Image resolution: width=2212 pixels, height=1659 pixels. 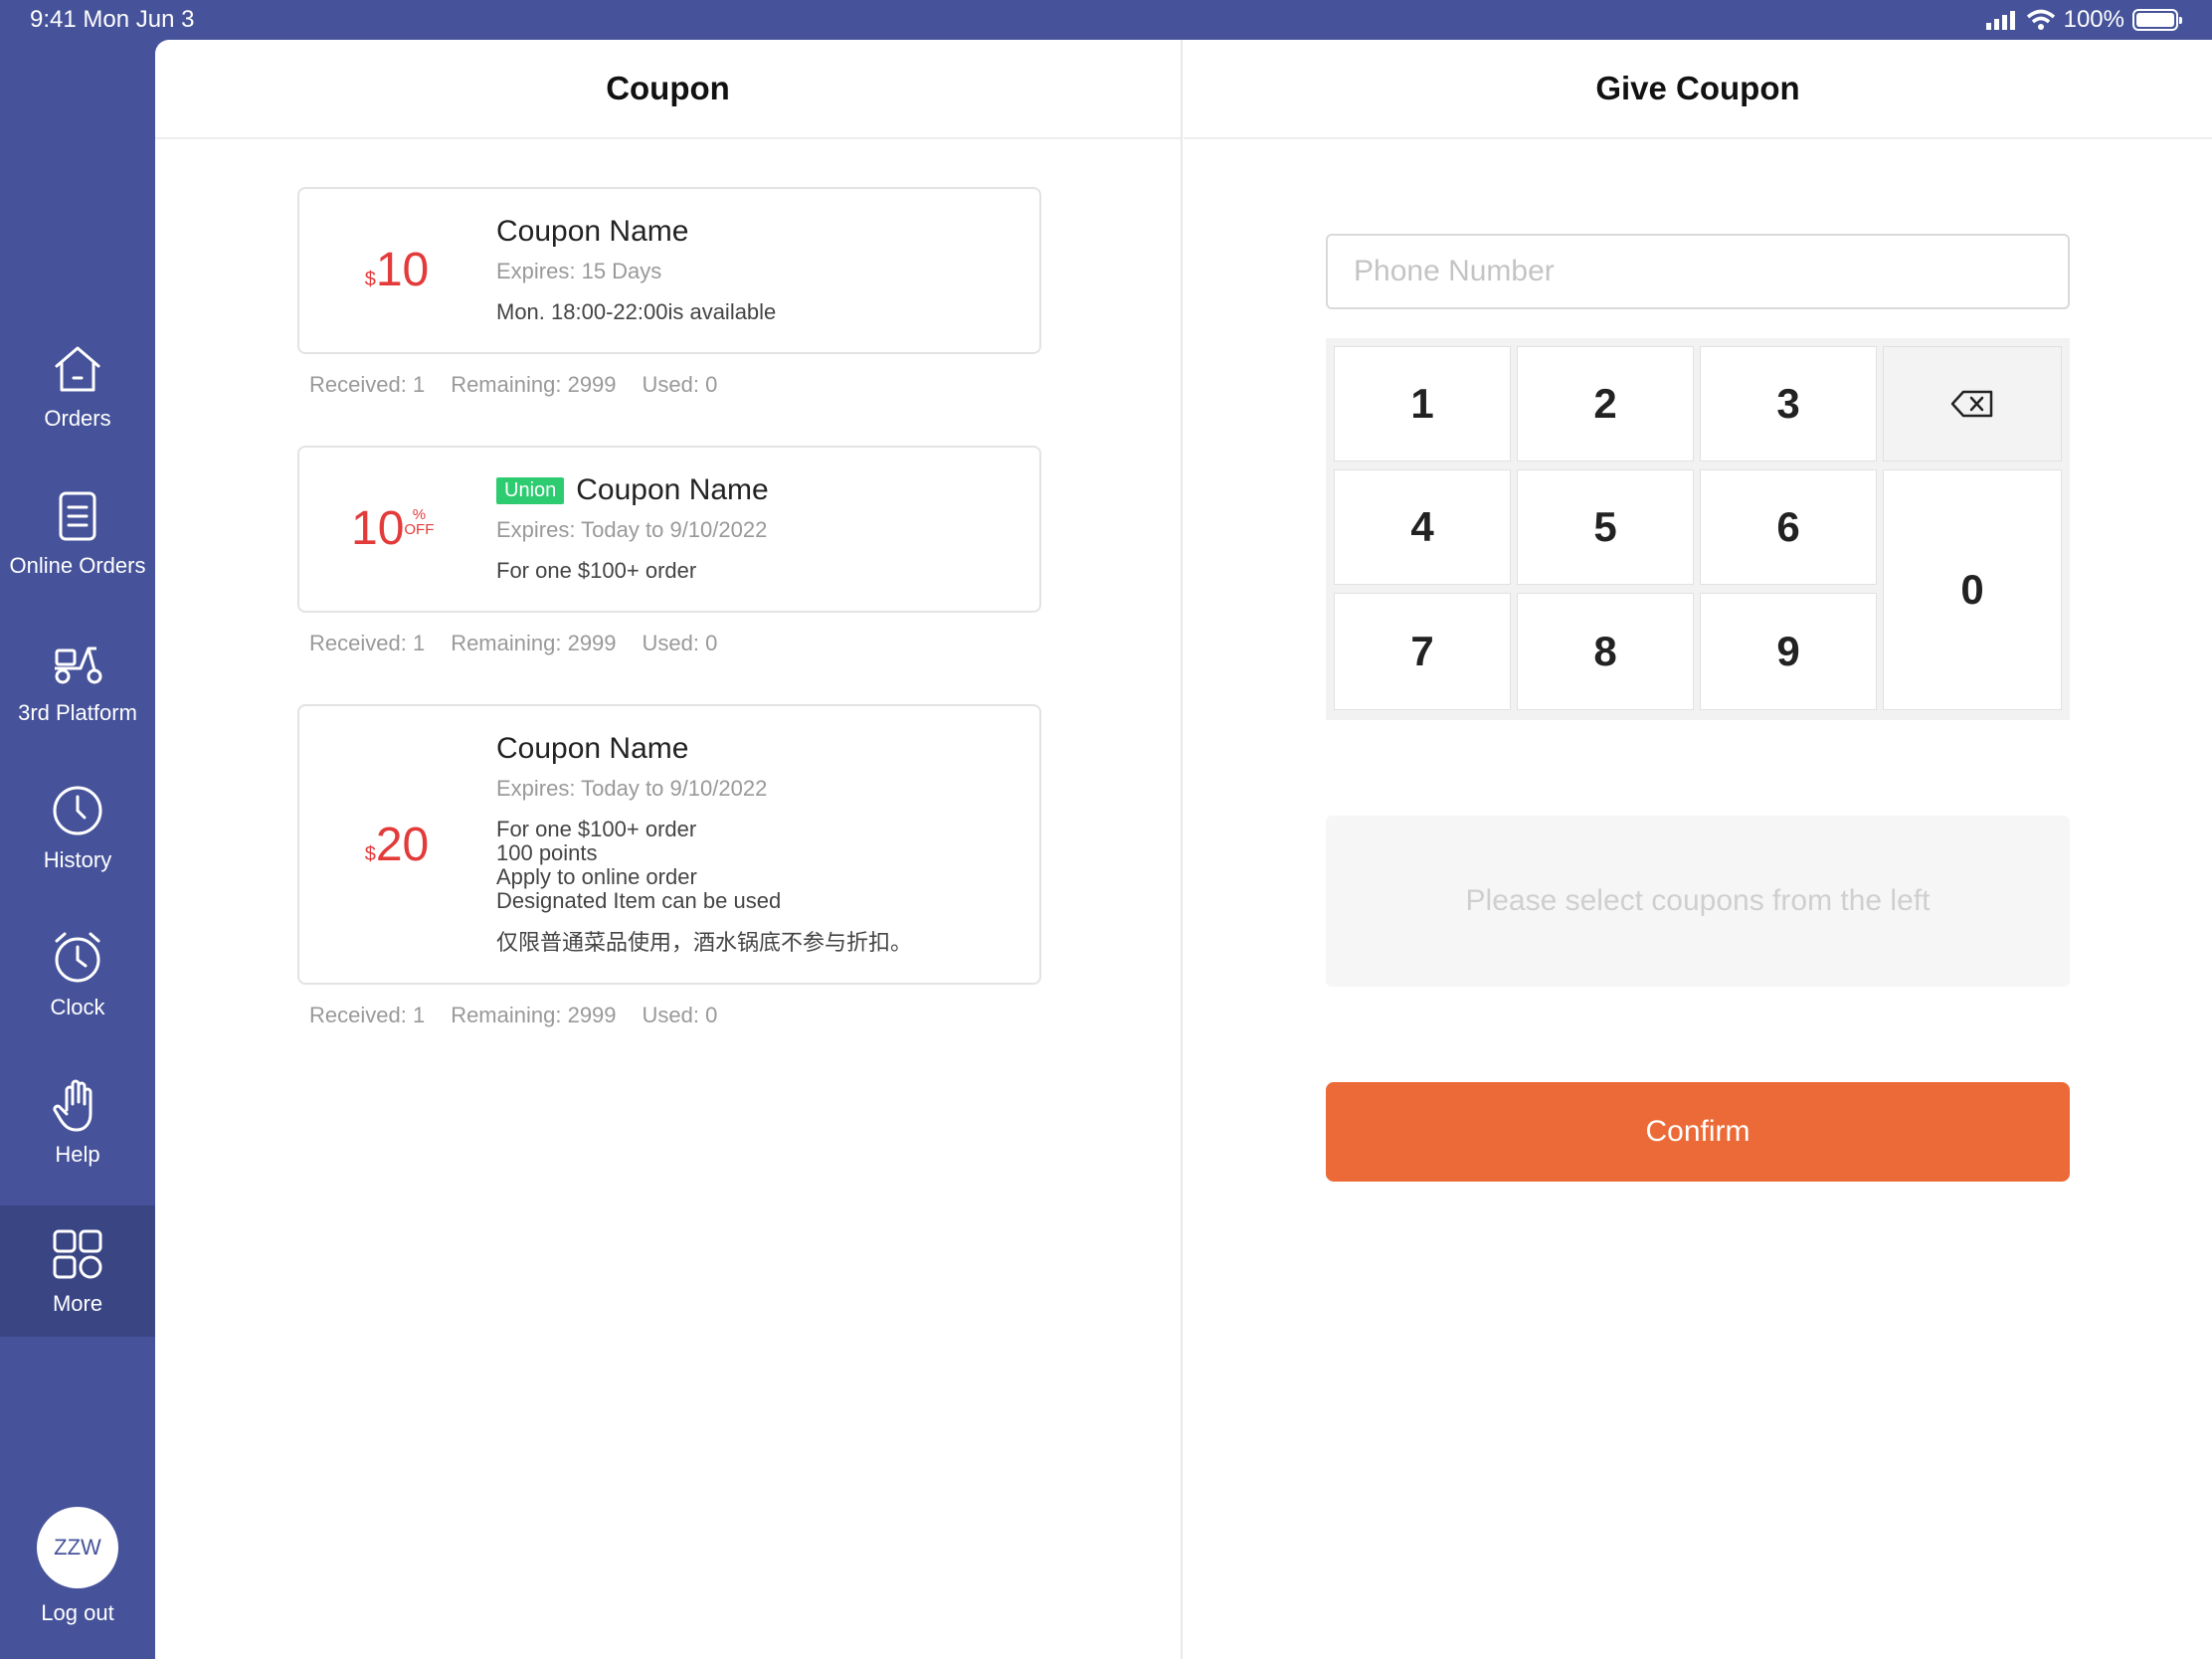 What do you see at coordinates (530, 490) in the screenshot?
I see `union-badge: Union` at bounding box center [530, 490].